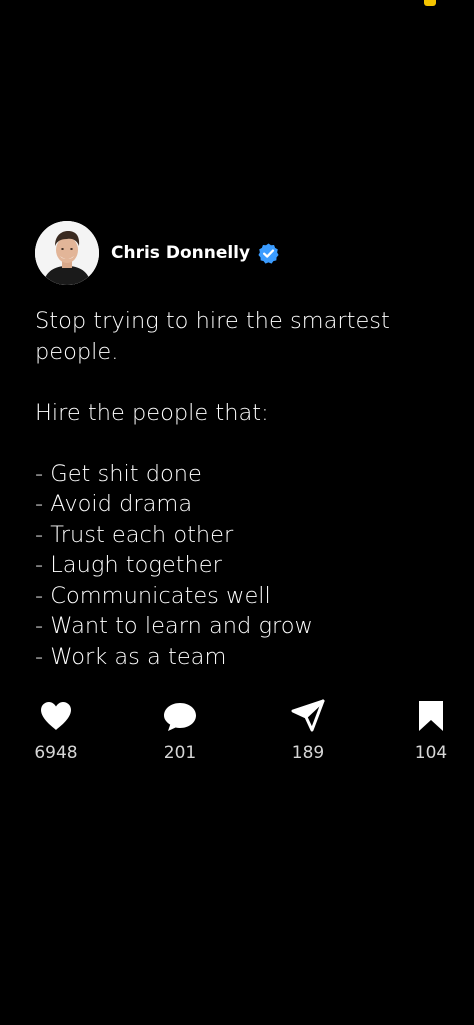 The width and height of the screenshot is (474, 1025). What do you see at coordinates (268, 253) in the screenshot?
I see `verified-badge-icon` at bounding box center [268, 253].